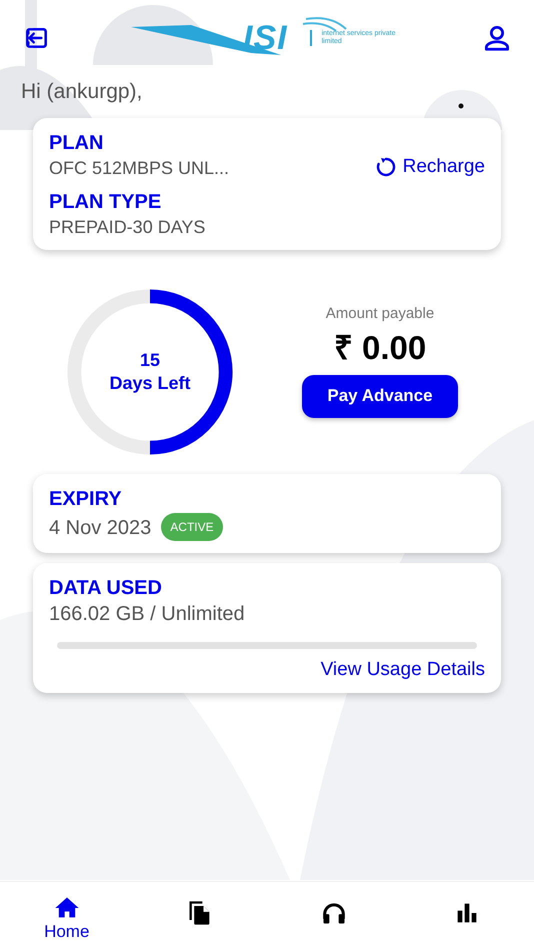 The image size is (534, 950). I want to click on status-badge: ACTIVE, so click(192, 527).